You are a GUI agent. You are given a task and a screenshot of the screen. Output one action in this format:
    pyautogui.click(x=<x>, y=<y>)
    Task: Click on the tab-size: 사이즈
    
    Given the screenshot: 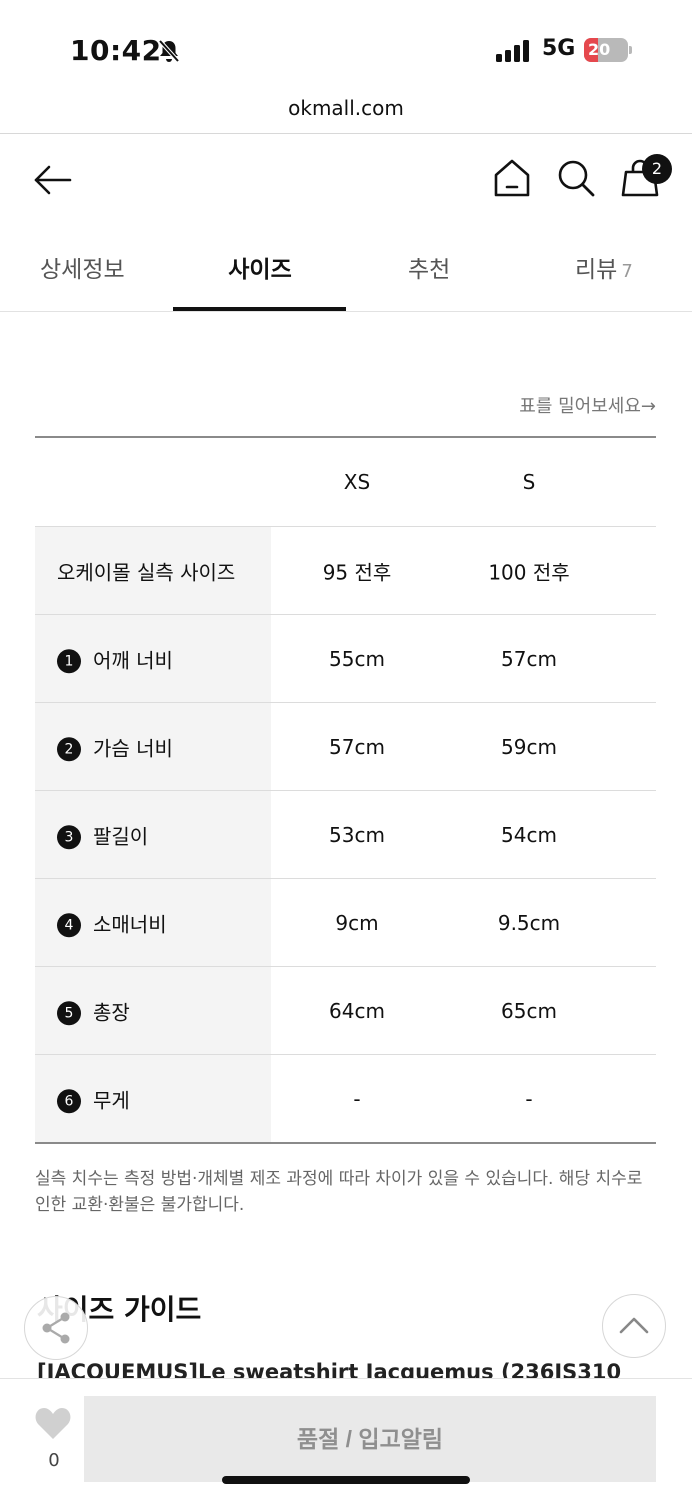 What is the action you would take?
    pyautogui.click(x=260, y=267)
    